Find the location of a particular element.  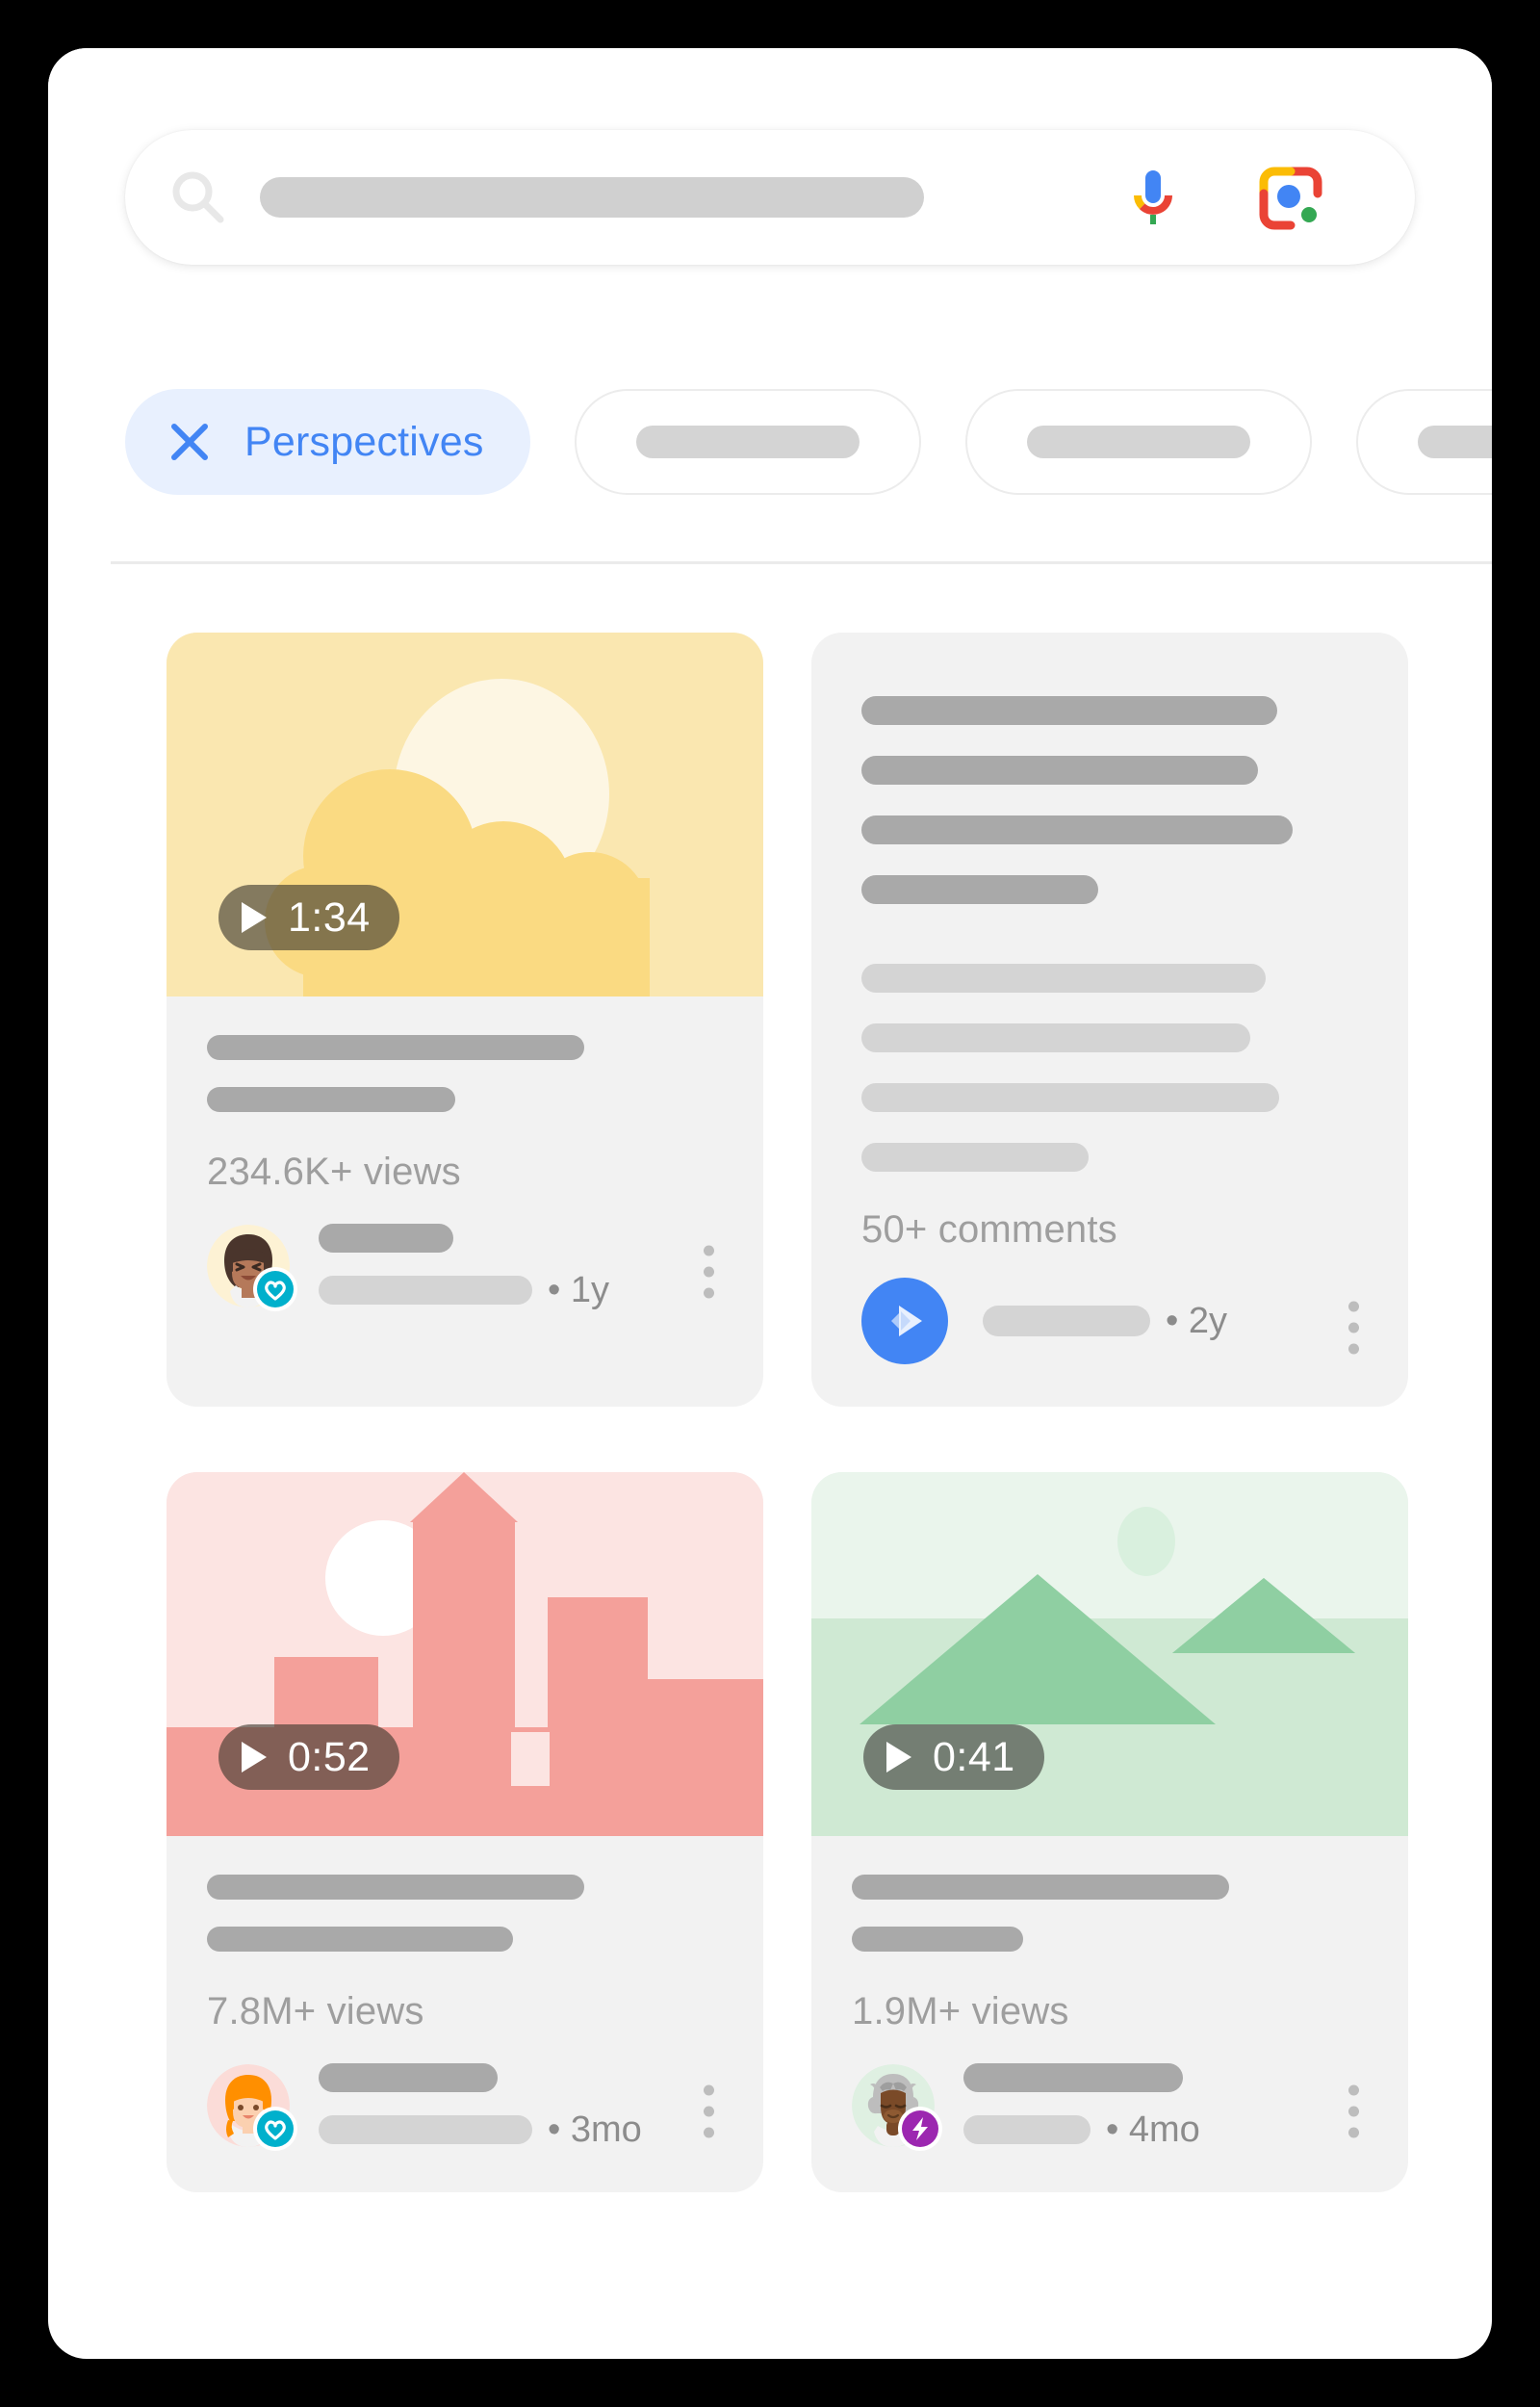

search-region is located at coordinates (770, 163).